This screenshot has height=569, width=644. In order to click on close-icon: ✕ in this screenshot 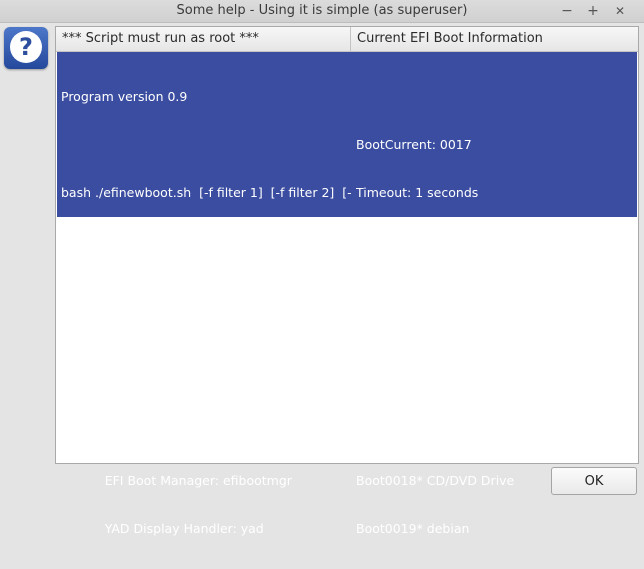, I will do `click(620, 11)`.